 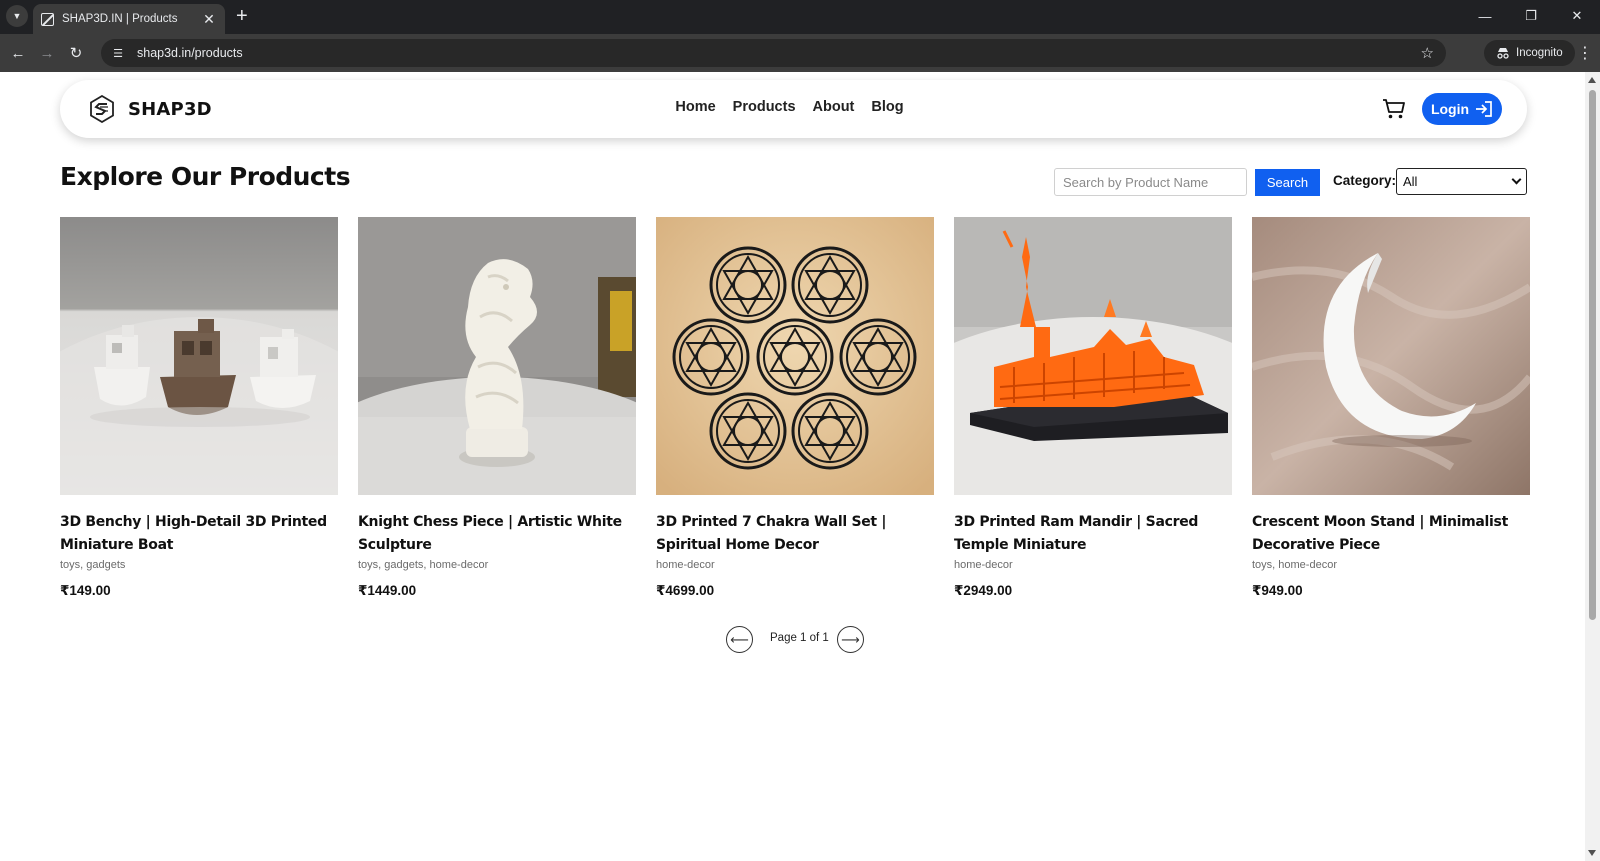 I want to click on new-tab-button: +, so click(x=242, y=16).